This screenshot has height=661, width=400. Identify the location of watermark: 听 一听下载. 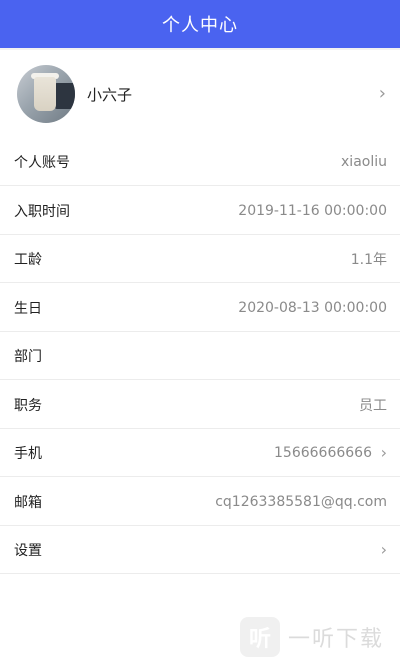
(312, 637).